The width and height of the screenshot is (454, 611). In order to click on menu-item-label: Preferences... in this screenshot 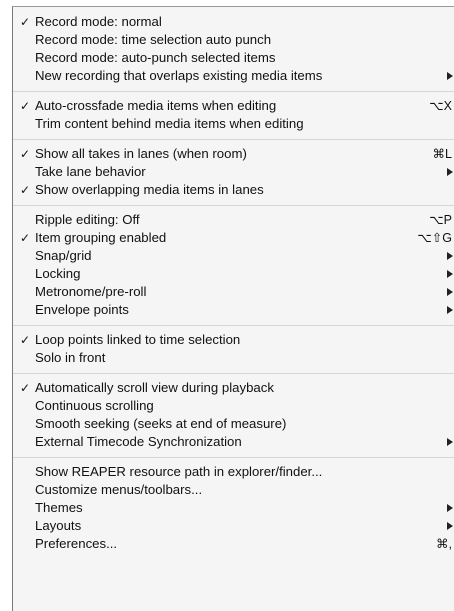, I will do `click(76, 543)`.